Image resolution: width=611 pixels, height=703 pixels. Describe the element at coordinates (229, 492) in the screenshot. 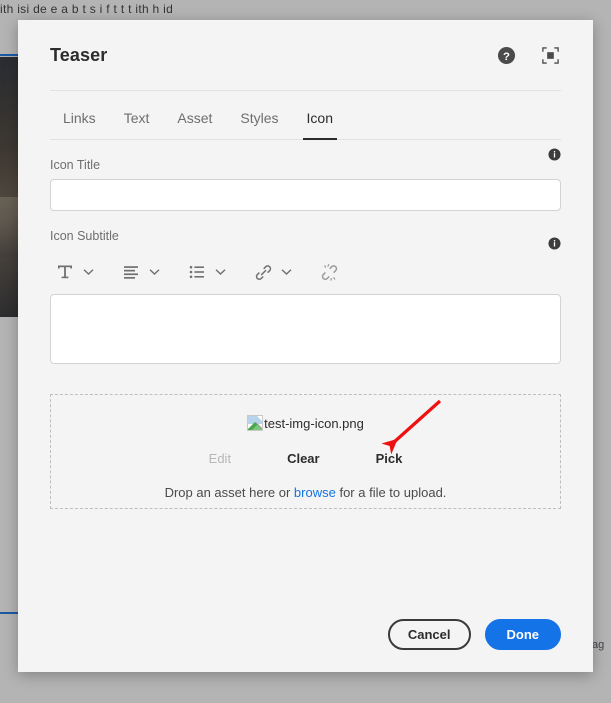

I see `drop-hint-prefix: Drop an asset here or` at that location.